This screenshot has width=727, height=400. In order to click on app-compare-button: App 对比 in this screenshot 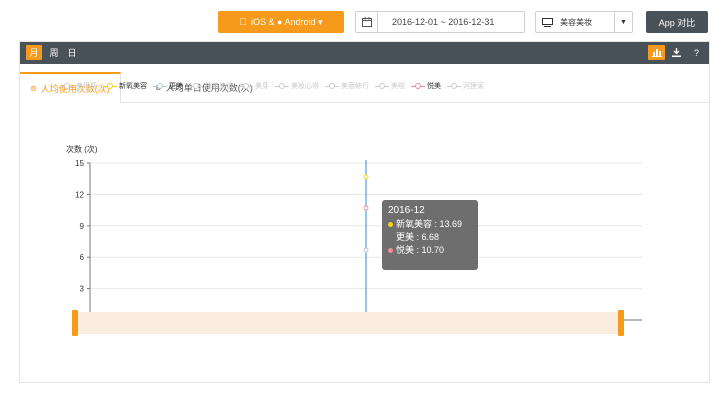, I will do `click(677, 22)`.